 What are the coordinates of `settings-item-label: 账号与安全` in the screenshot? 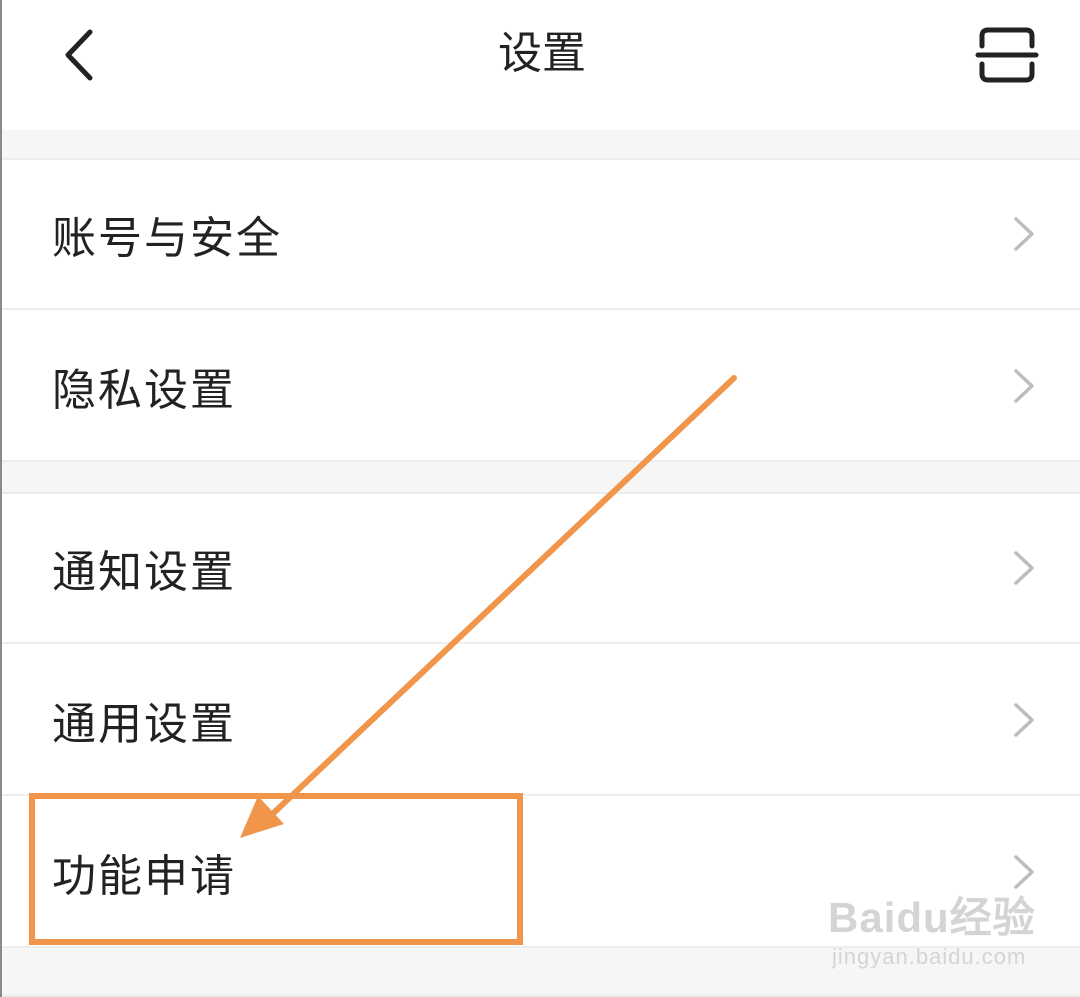 It's located at (167, 238).